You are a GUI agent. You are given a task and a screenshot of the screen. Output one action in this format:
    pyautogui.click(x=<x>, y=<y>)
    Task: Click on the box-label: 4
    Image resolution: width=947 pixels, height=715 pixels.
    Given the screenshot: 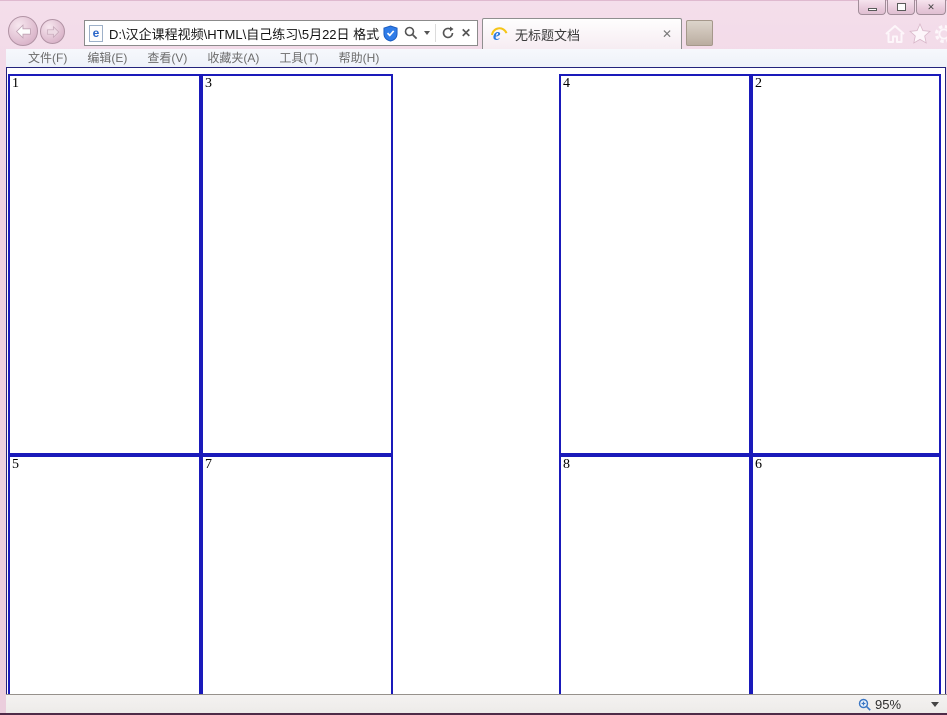 What is the action you would take?
    pyautogui.click(x=566, y=83)
    